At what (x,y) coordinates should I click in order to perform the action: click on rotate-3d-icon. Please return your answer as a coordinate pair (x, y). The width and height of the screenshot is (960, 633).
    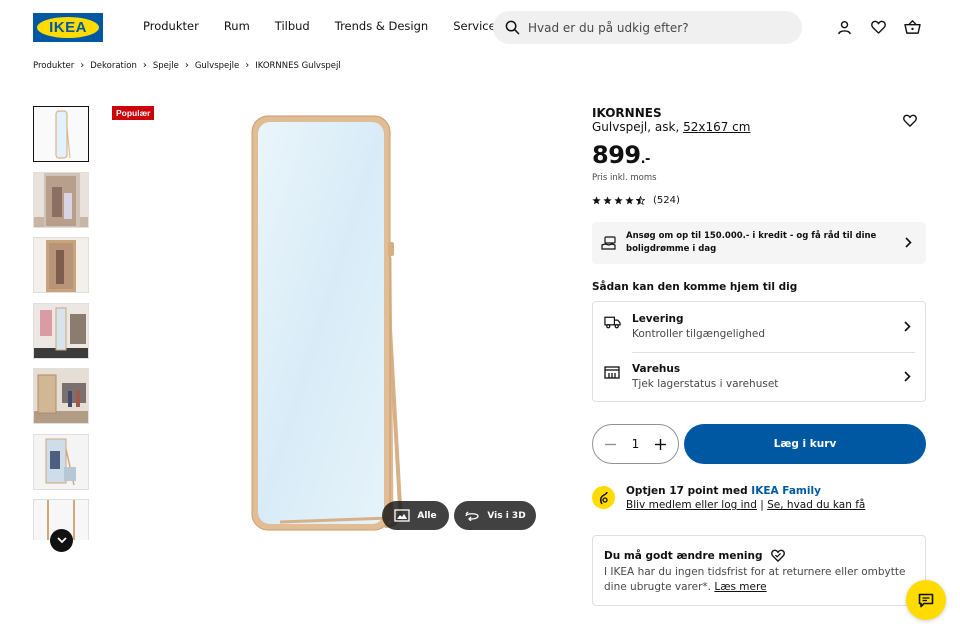
    Looking at the image, I should click on (472, 516).